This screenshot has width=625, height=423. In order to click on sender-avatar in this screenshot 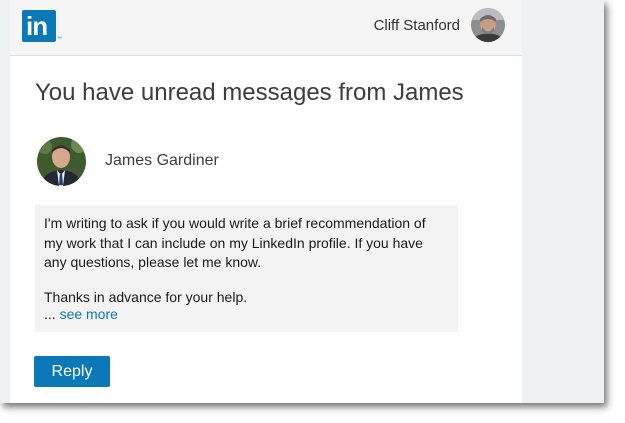, I will do `click(61, 161)`.